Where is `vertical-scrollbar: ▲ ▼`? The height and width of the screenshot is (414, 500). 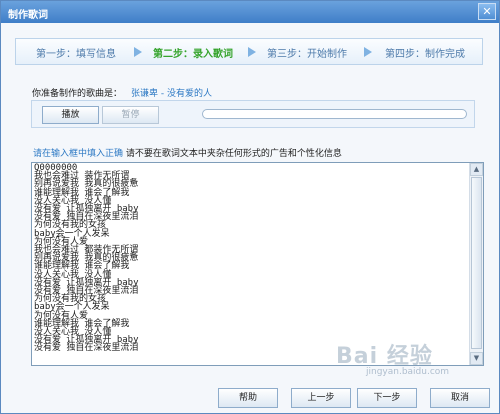 vertical-scrollbar: ▲ ▼ is located at coordinates (476, 264).